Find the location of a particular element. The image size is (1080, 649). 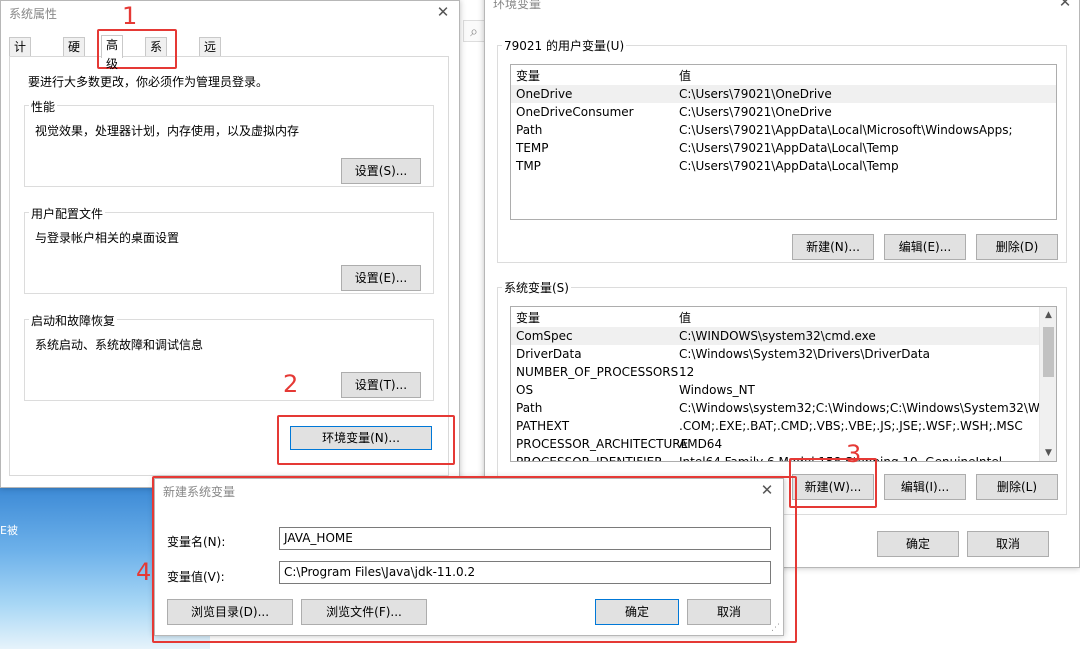

annotation-box-env-button is located at coordinates (366, 440).